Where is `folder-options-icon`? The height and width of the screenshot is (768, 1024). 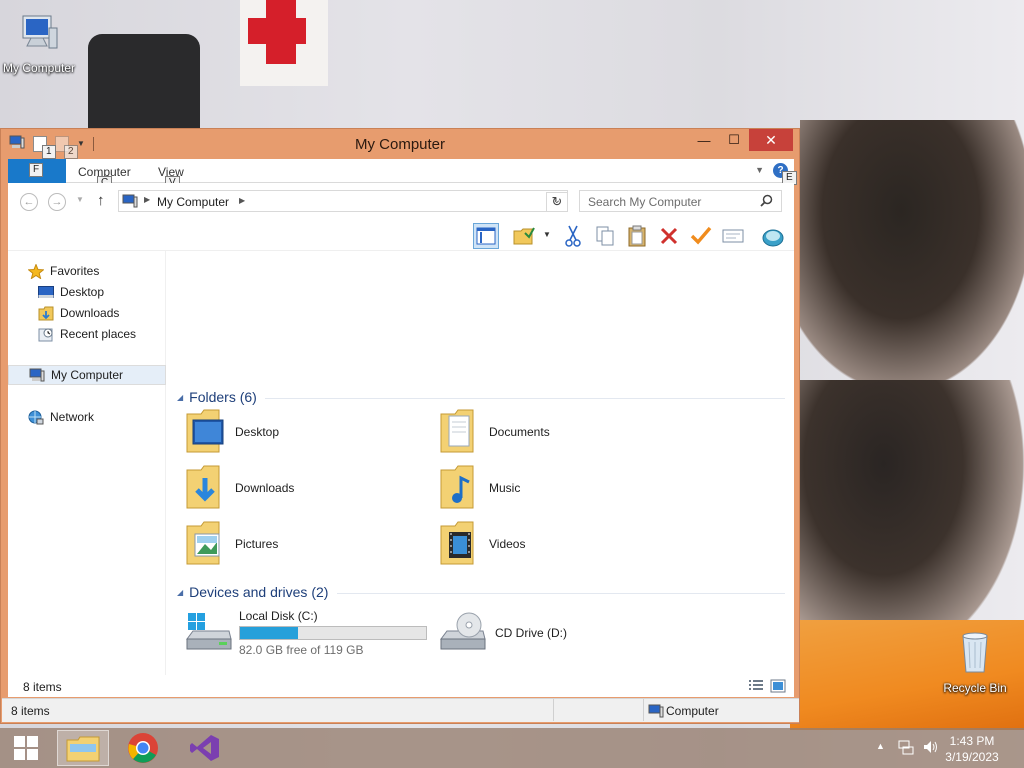
folder-options-icon is located at coordinates (524, 236).